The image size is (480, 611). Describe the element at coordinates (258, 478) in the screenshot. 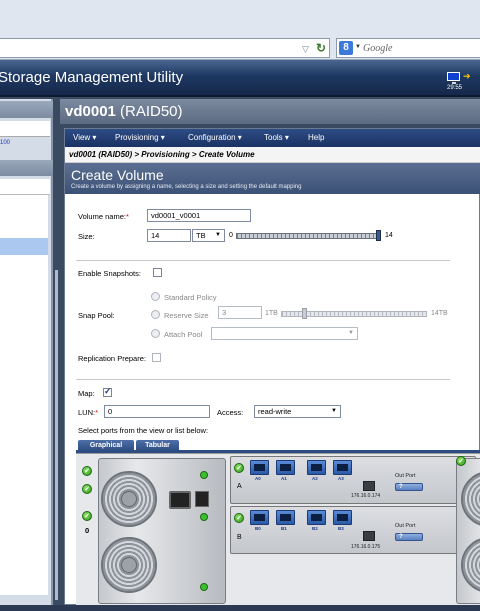

I see `port-label: A0` at that location.